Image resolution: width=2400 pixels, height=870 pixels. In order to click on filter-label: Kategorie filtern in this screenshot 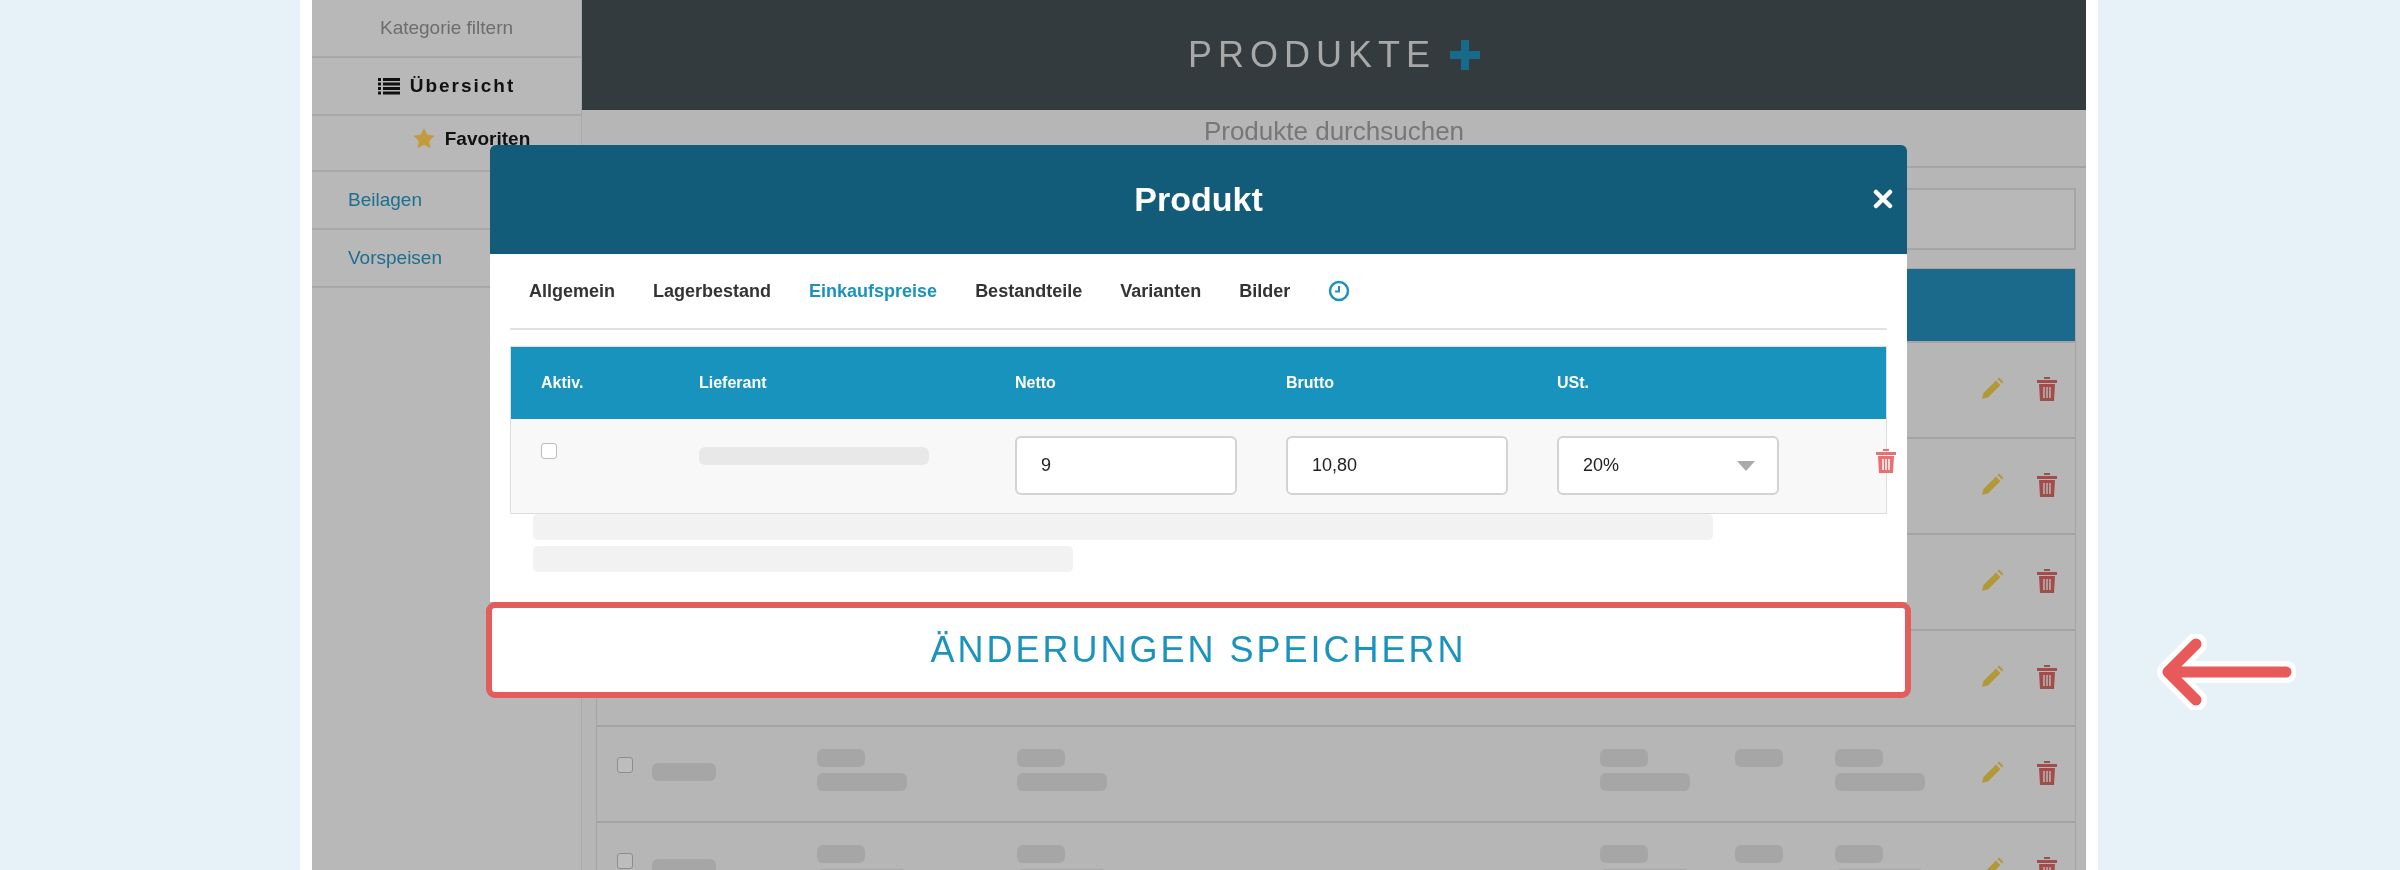, I will do `click(446, 29)`.